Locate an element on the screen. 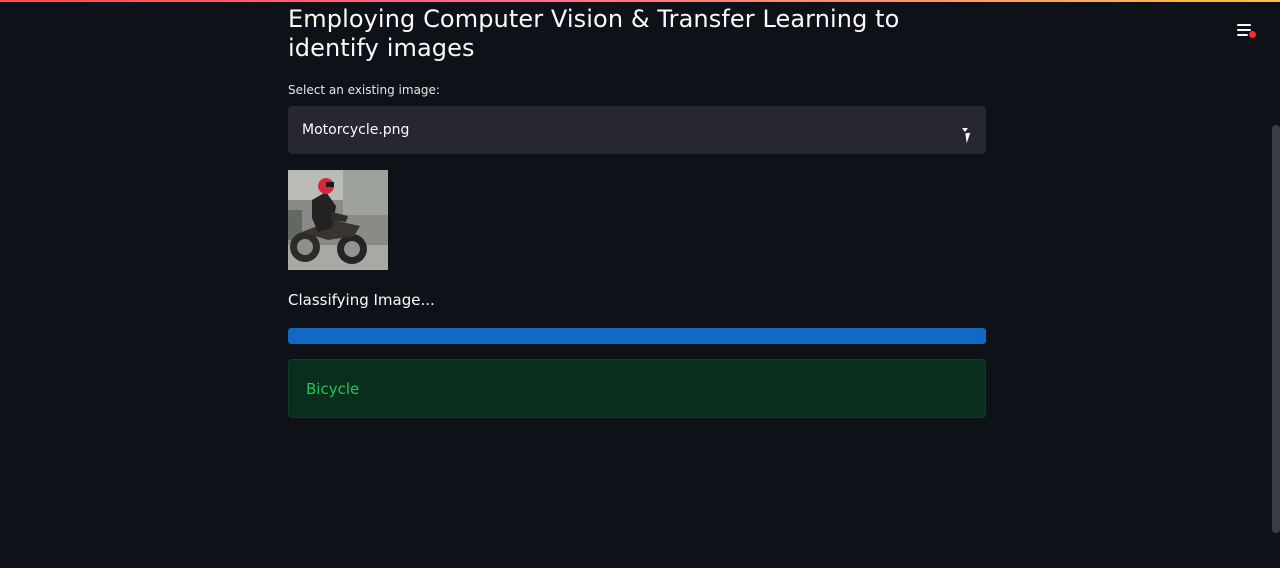  scrollbar is located at coordinates (1276, 329).